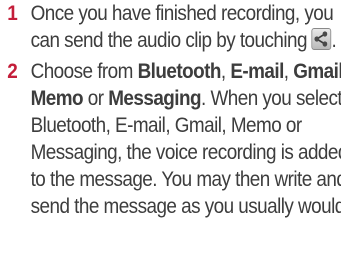  Describe the element at coordinates (96, 98) in the screenshot. I see `separator: or` at that location.